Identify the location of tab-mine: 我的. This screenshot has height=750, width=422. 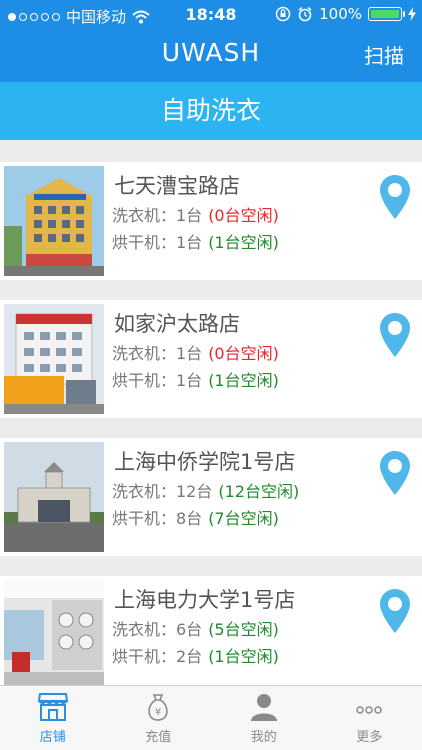
(264, 718).